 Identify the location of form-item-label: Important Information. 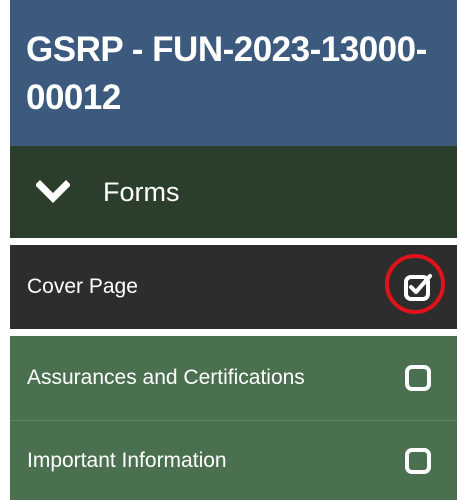
(127, 460).